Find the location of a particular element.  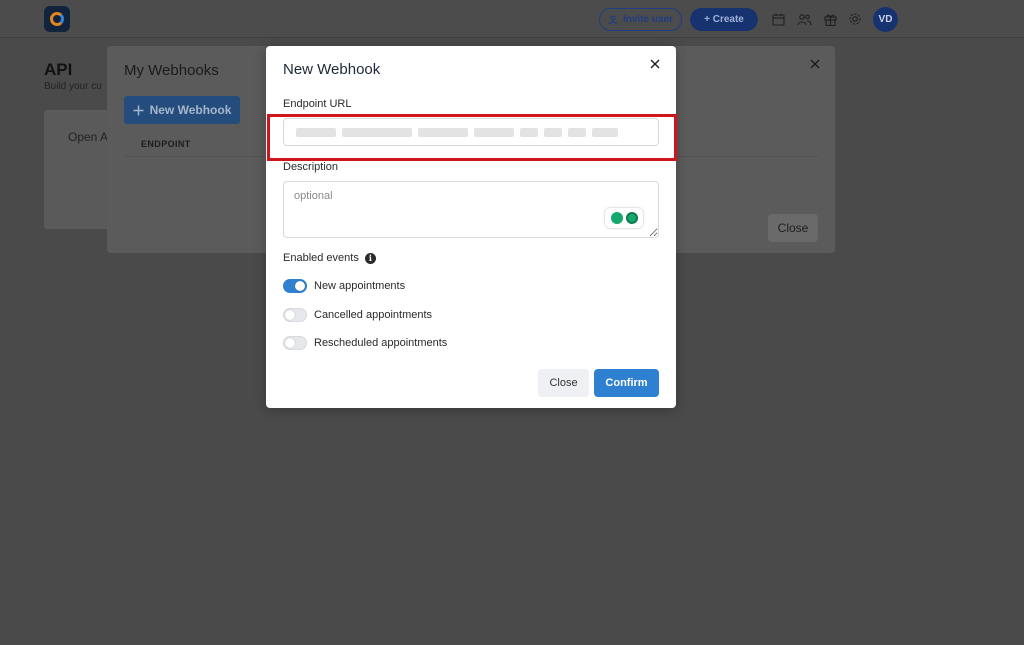

create-button: + Create is located at coordinates (724, 19).